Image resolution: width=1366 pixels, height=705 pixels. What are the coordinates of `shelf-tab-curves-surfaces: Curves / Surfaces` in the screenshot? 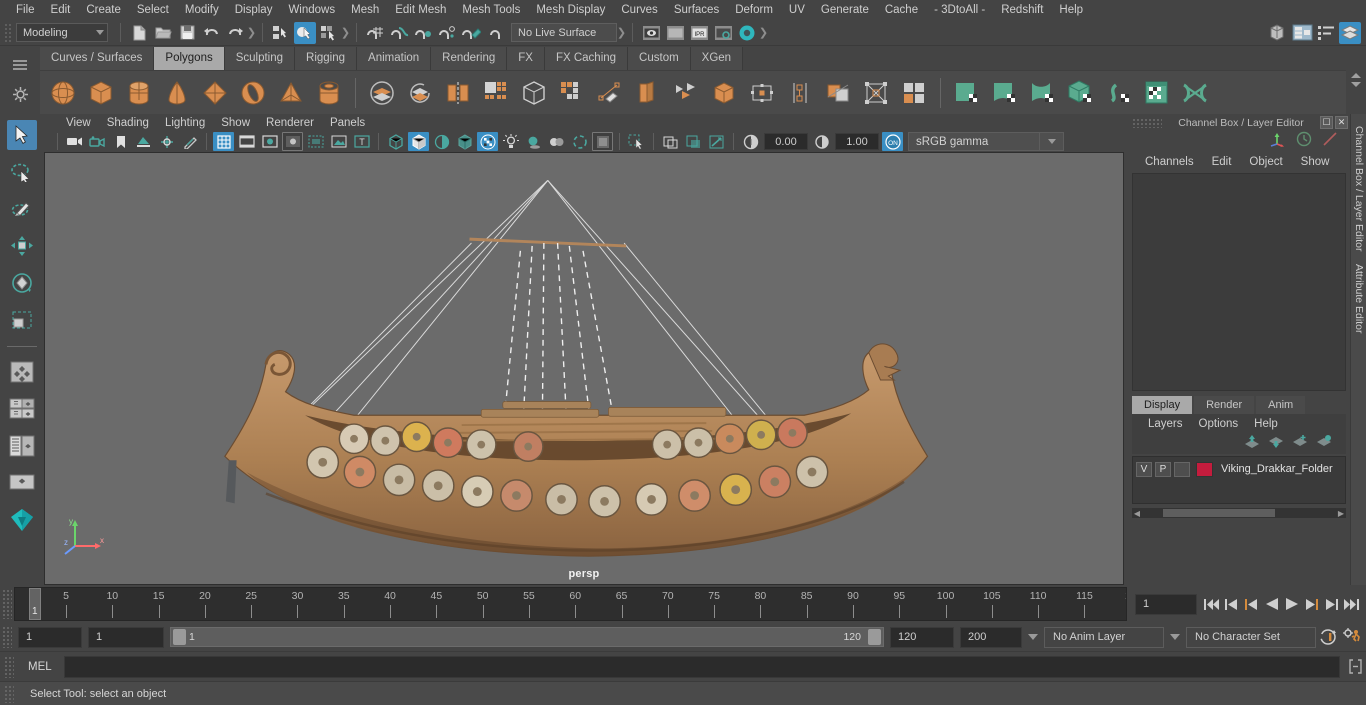 It's located at (97, 58).